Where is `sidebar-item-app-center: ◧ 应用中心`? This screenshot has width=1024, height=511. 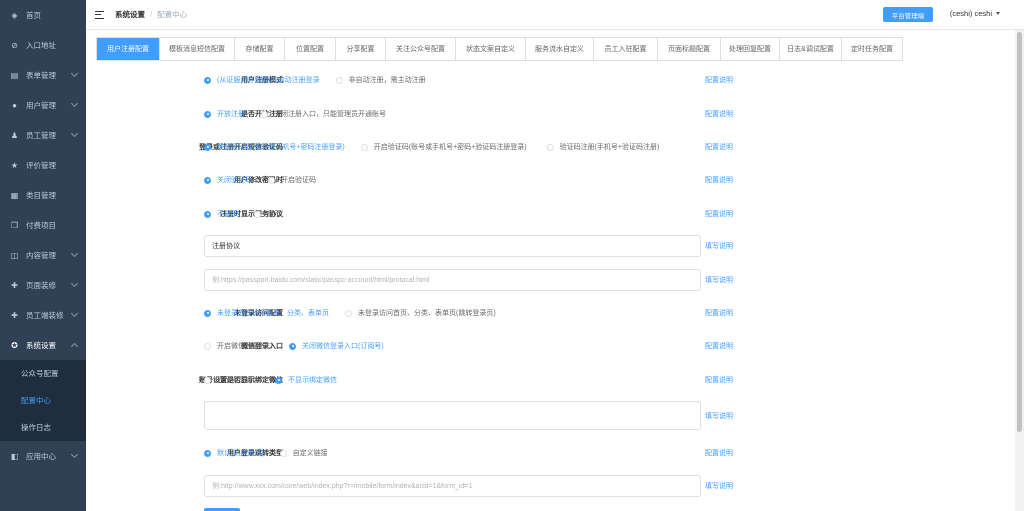 sidebar-item-app-center: ◧ 应用中心 is located at coordinates (43, 456).